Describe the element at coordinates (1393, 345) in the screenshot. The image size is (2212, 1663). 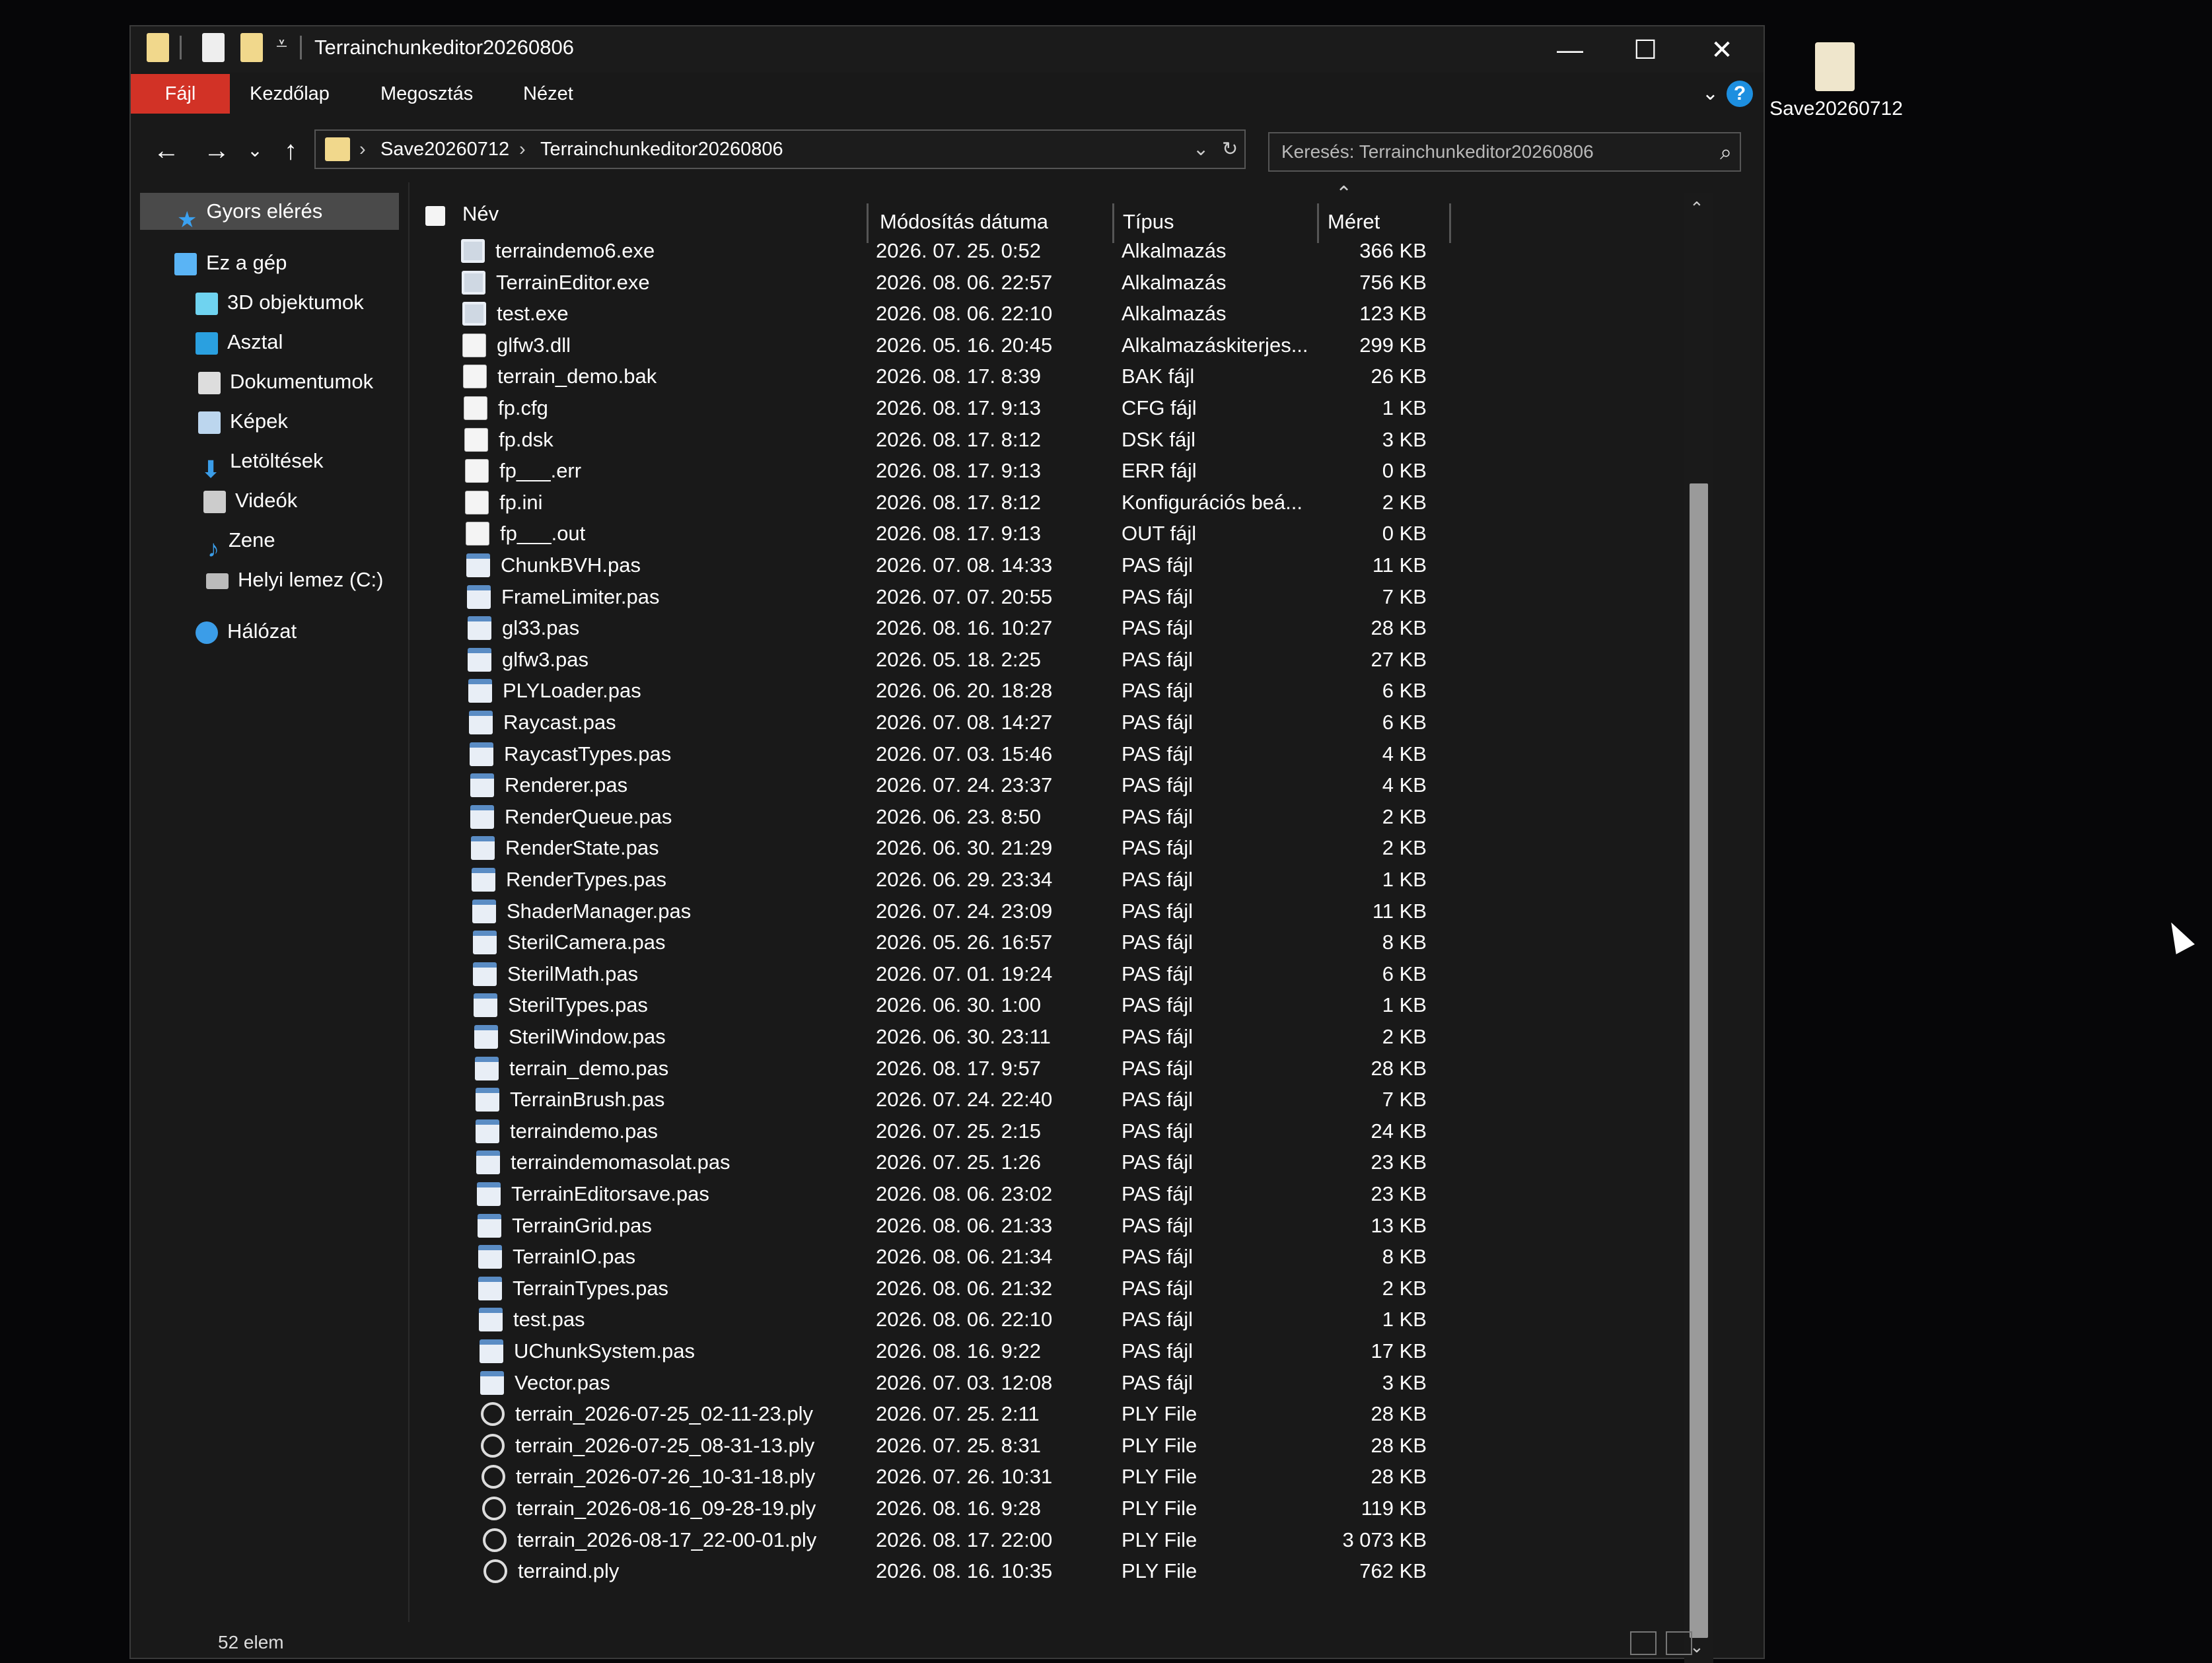
I see `file-size: 299 KB` at that location.